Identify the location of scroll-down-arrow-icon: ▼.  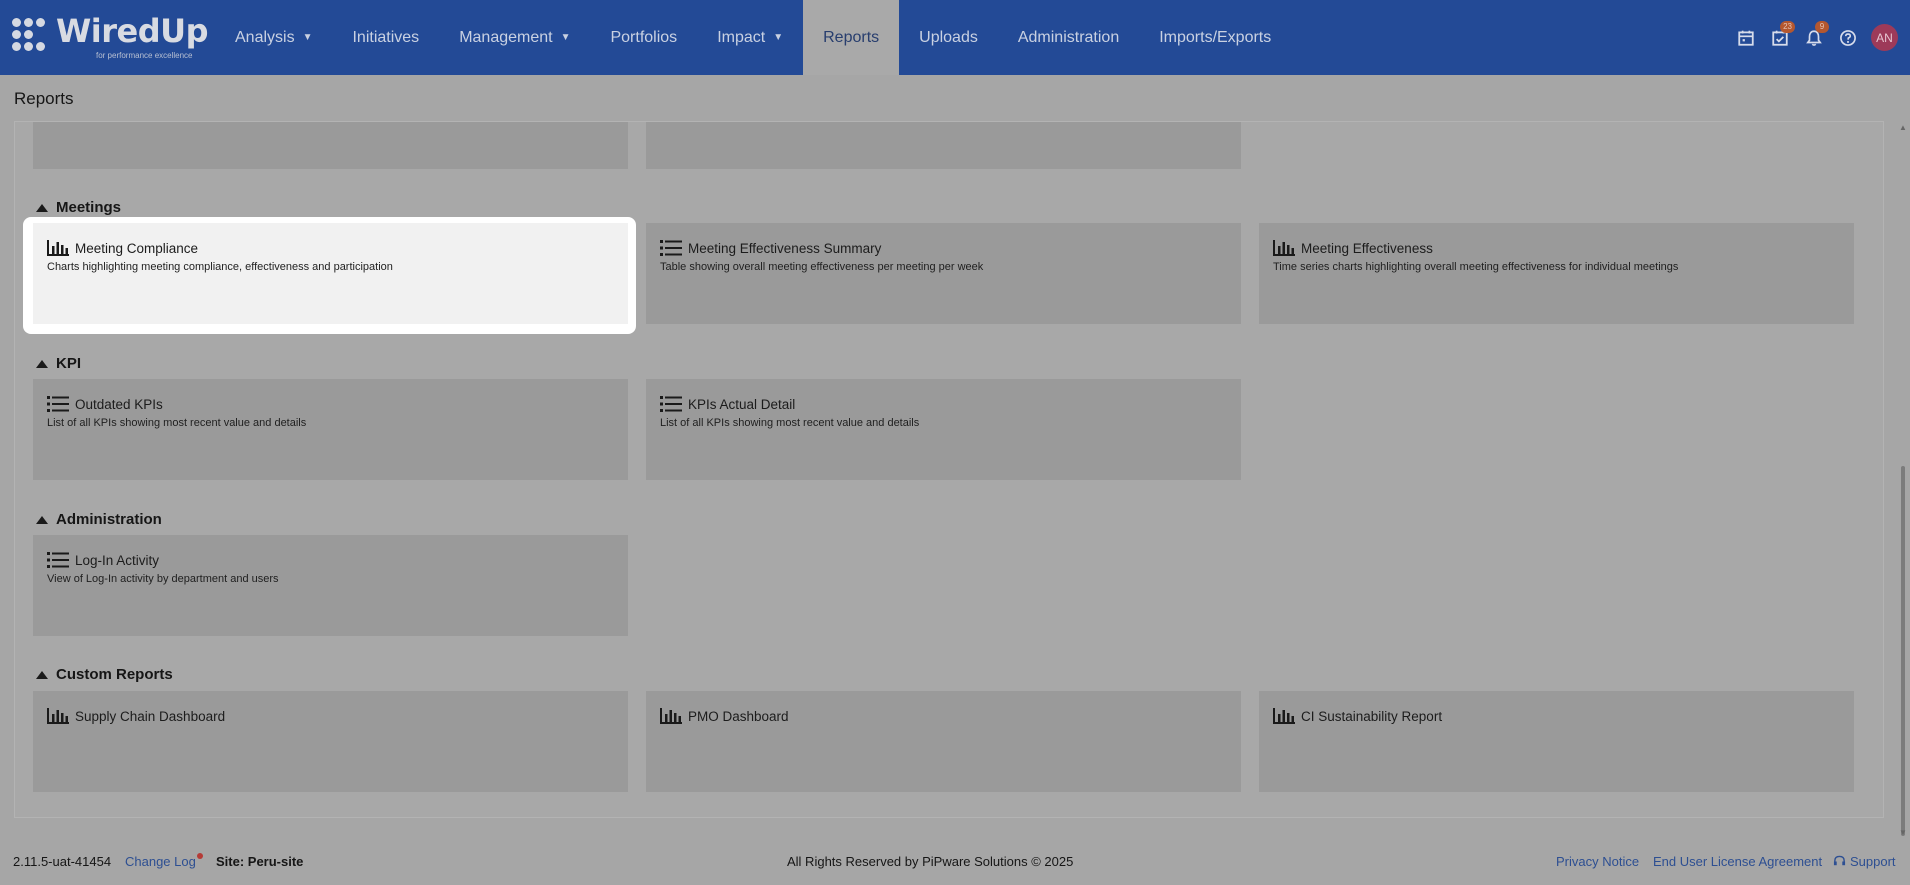
(1903, 832).